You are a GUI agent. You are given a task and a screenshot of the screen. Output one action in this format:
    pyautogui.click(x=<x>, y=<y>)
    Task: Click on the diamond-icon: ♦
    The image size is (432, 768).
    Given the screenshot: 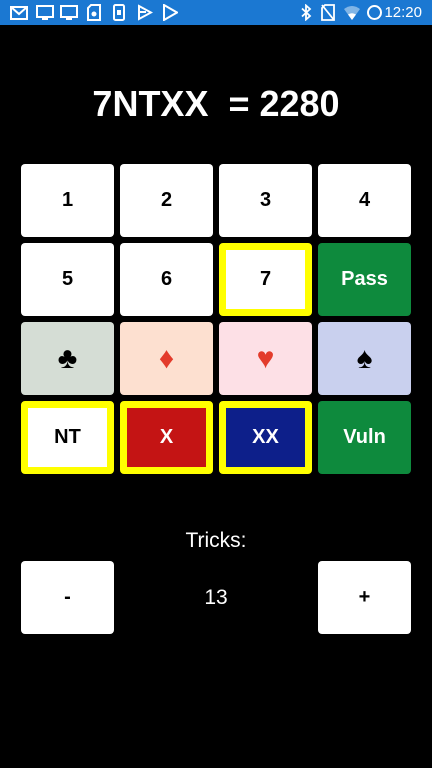 What is the action you would take?
    pyautogui.click(x=166, y=358)
    